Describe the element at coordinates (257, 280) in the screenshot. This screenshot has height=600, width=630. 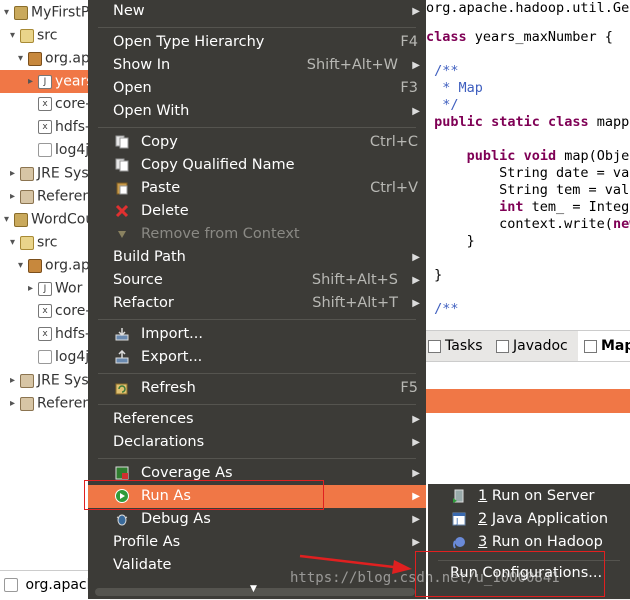
I see `menu-item-source: Source Shift+Alt+S ▶` at that location.